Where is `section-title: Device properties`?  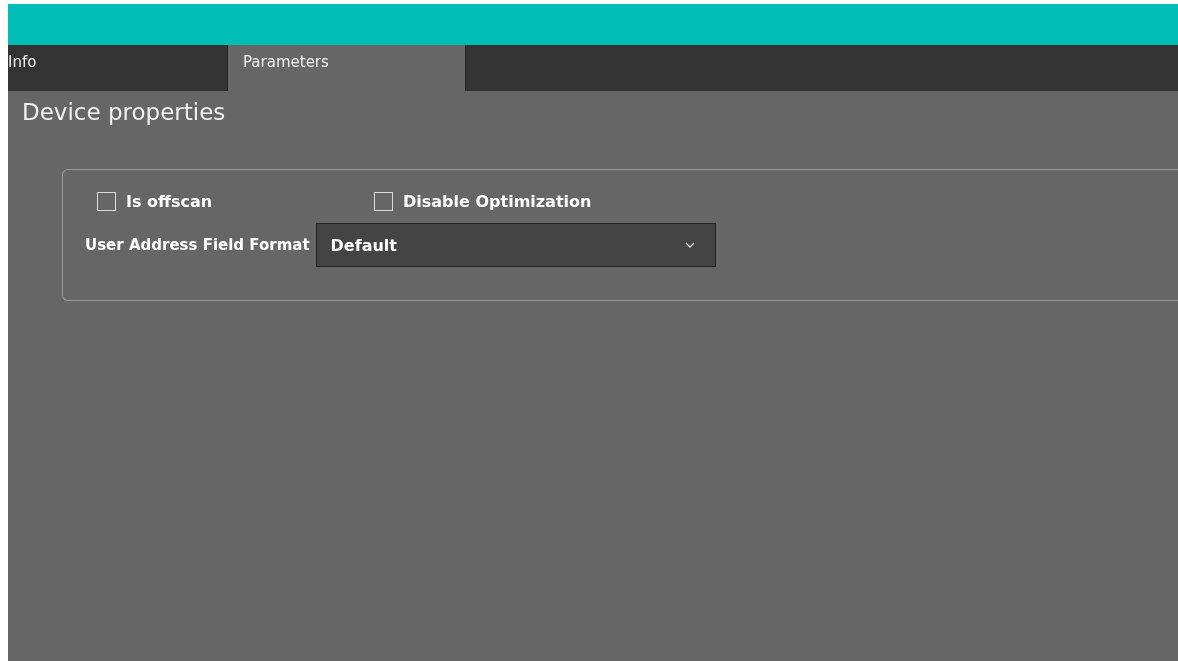 section-title: Device properties is located at coordinates (123, 111).